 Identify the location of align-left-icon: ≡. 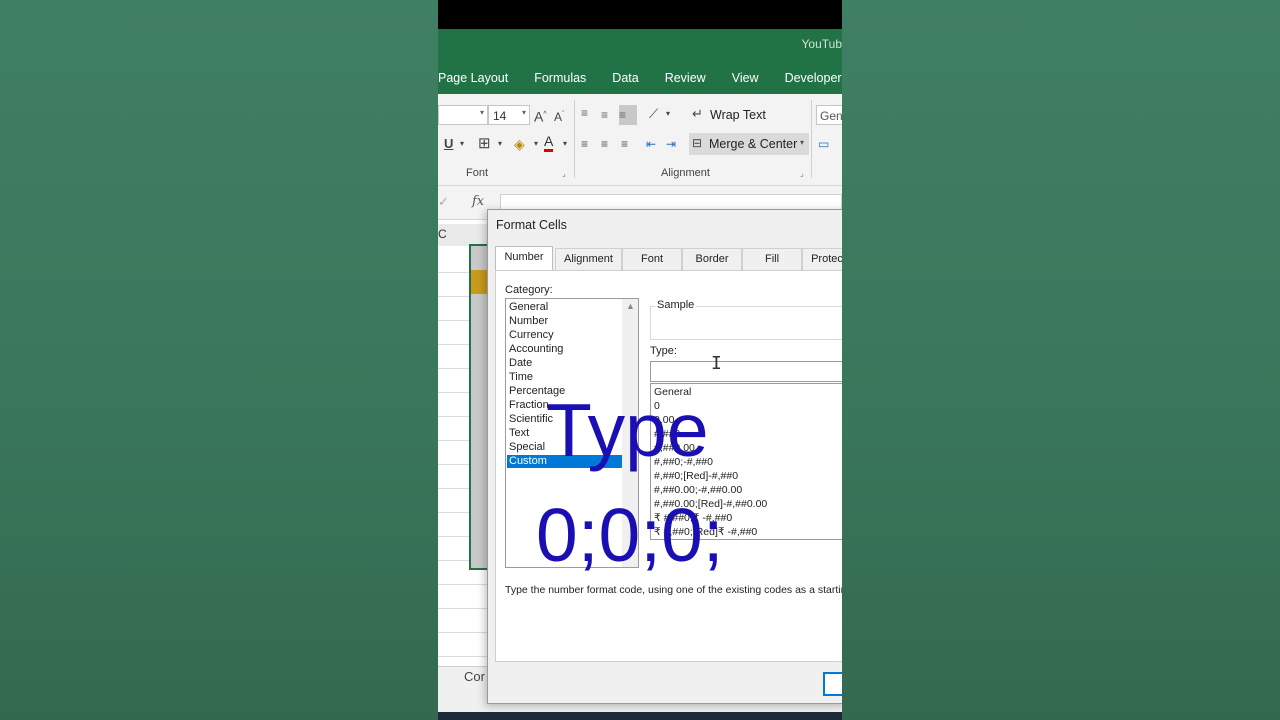
(584, 144).